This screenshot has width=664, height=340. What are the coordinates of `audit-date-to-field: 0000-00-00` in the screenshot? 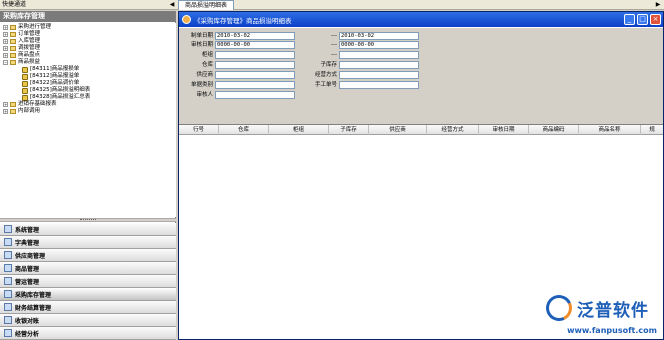 It's located at (379, 45).